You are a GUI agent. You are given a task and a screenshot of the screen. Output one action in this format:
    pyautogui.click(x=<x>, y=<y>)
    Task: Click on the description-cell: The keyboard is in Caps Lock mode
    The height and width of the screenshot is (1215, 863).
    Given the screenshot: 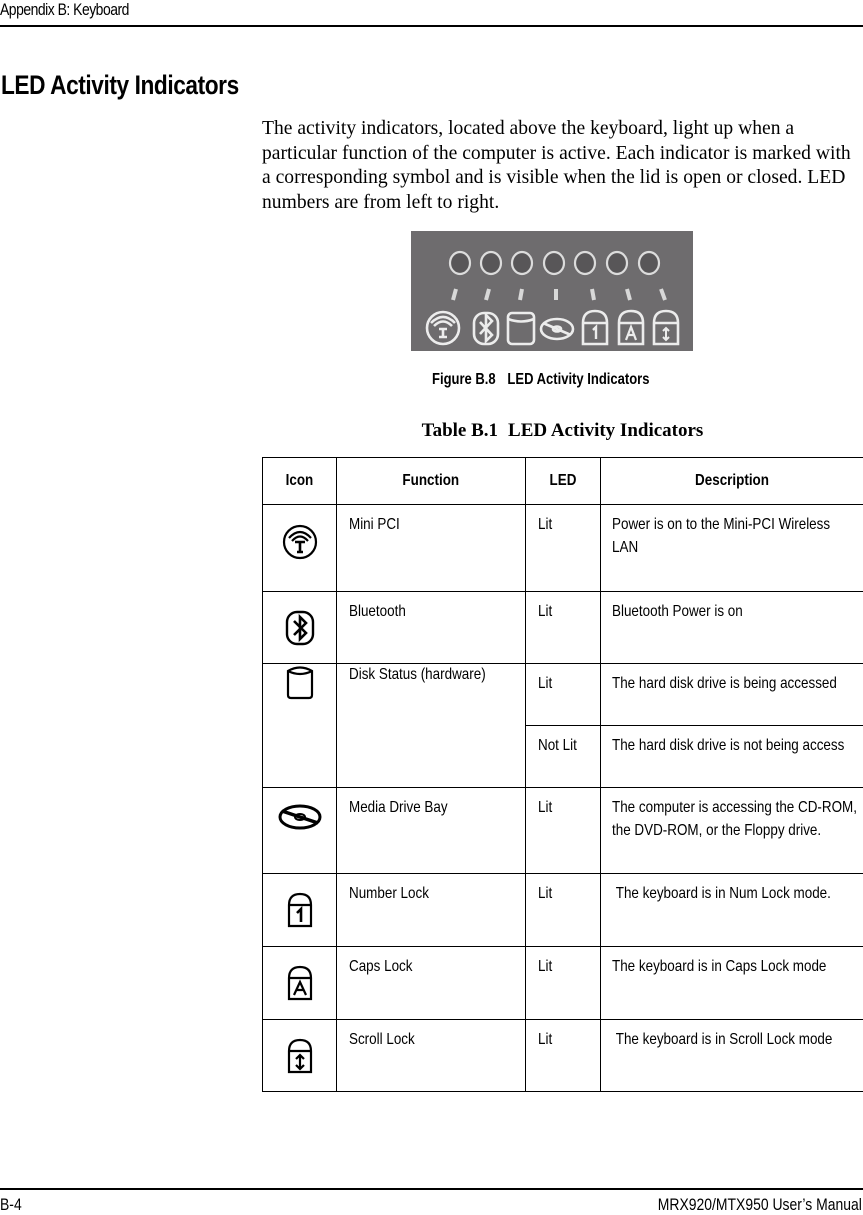 What is the action you would take?
    pyautogui.click(x=732, y=983)
    